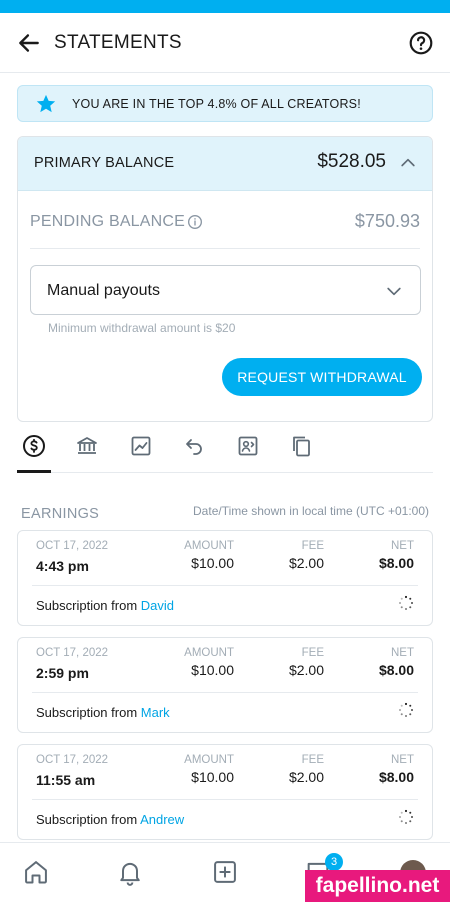 This screenshot has height=902, width=450. I want to click on top-creator-banner: YOU ARE IN THE TOP 4.8% OF ALL CREATORS!, so click(225, 103).